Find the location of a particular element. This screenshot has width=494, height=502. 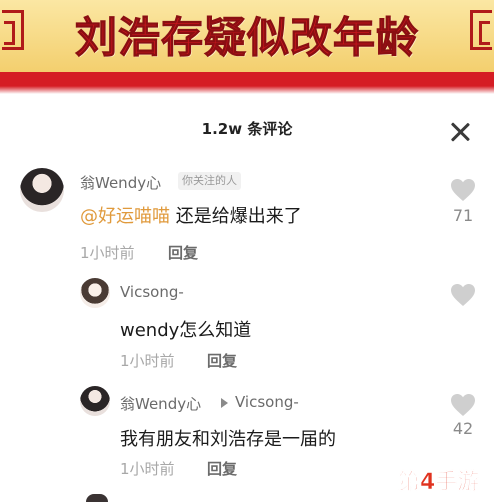

banner-fade is located at coordinates (247, 90).